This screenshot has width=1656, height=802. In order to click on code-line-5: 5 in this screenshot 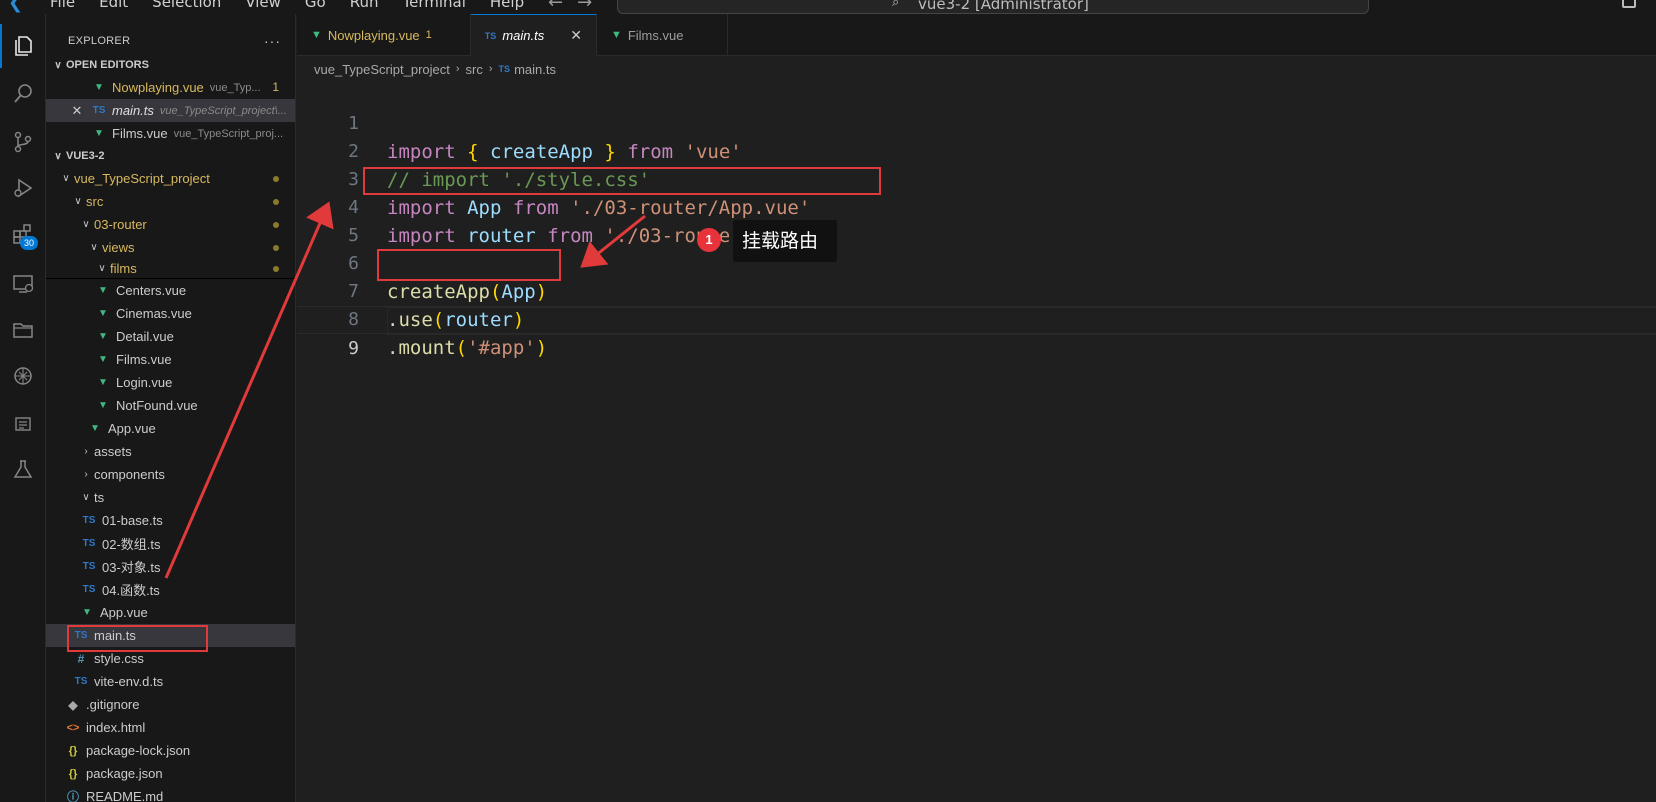, I will do `click(976, 220)`.